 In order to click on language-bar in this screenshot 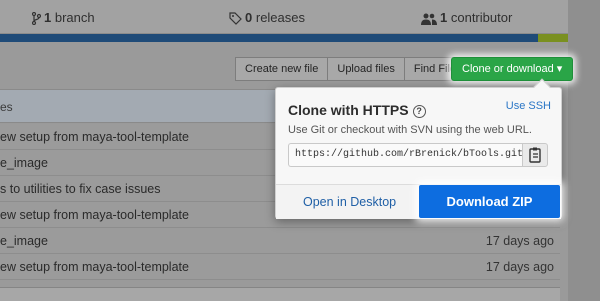, I will do `click(284, 38)`.